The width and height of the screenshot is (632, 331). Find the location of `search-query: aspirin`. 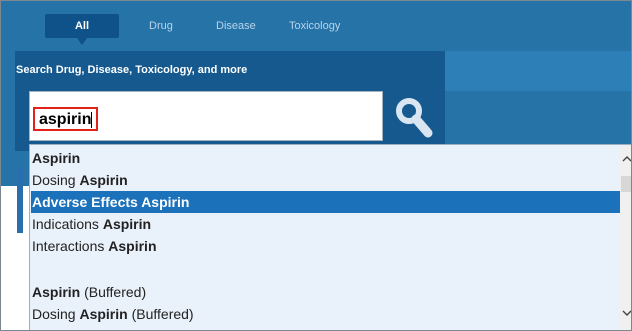

search-query: aspirin is located at coordinates (65, 119).